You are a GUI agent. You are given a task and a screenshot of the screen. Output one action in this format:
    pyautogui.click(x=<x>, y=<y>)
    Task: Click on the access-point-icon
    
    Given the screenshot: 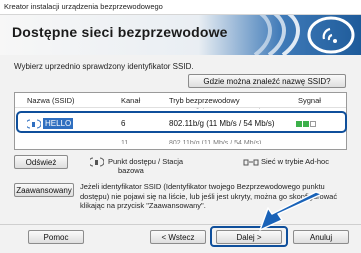 What is the action you would take?
    pyautogui.click(x=97, y=162)
    